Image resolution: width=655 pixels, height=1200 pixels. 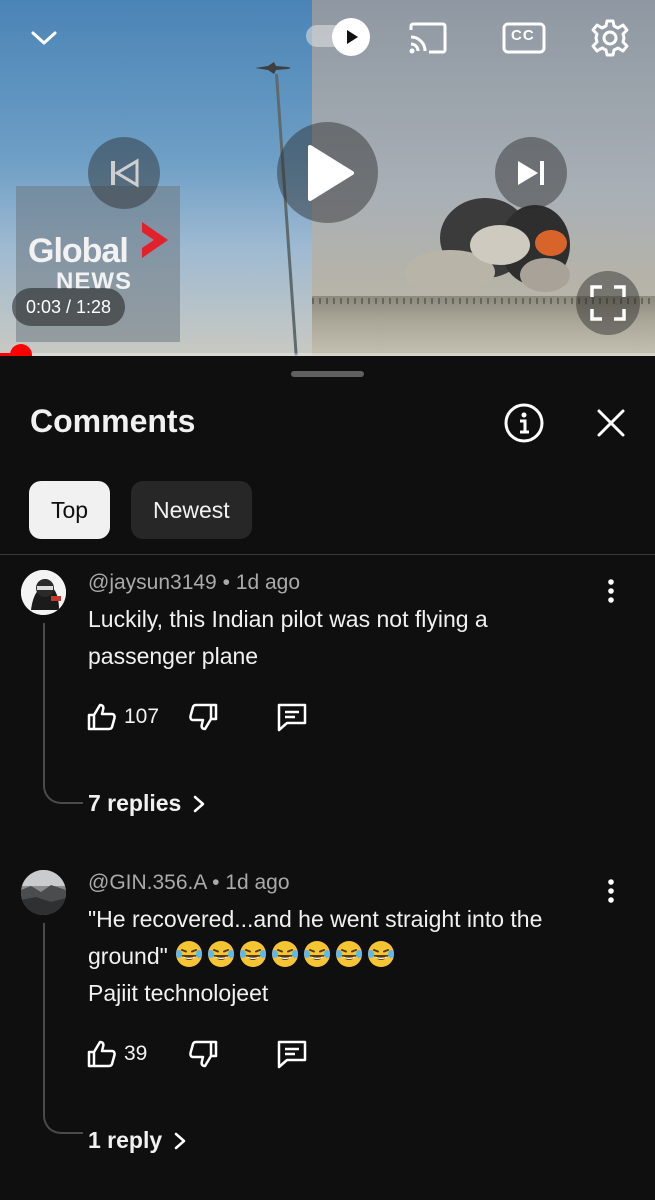 I want to click on like-button: 107, so click(x=122, y=717).